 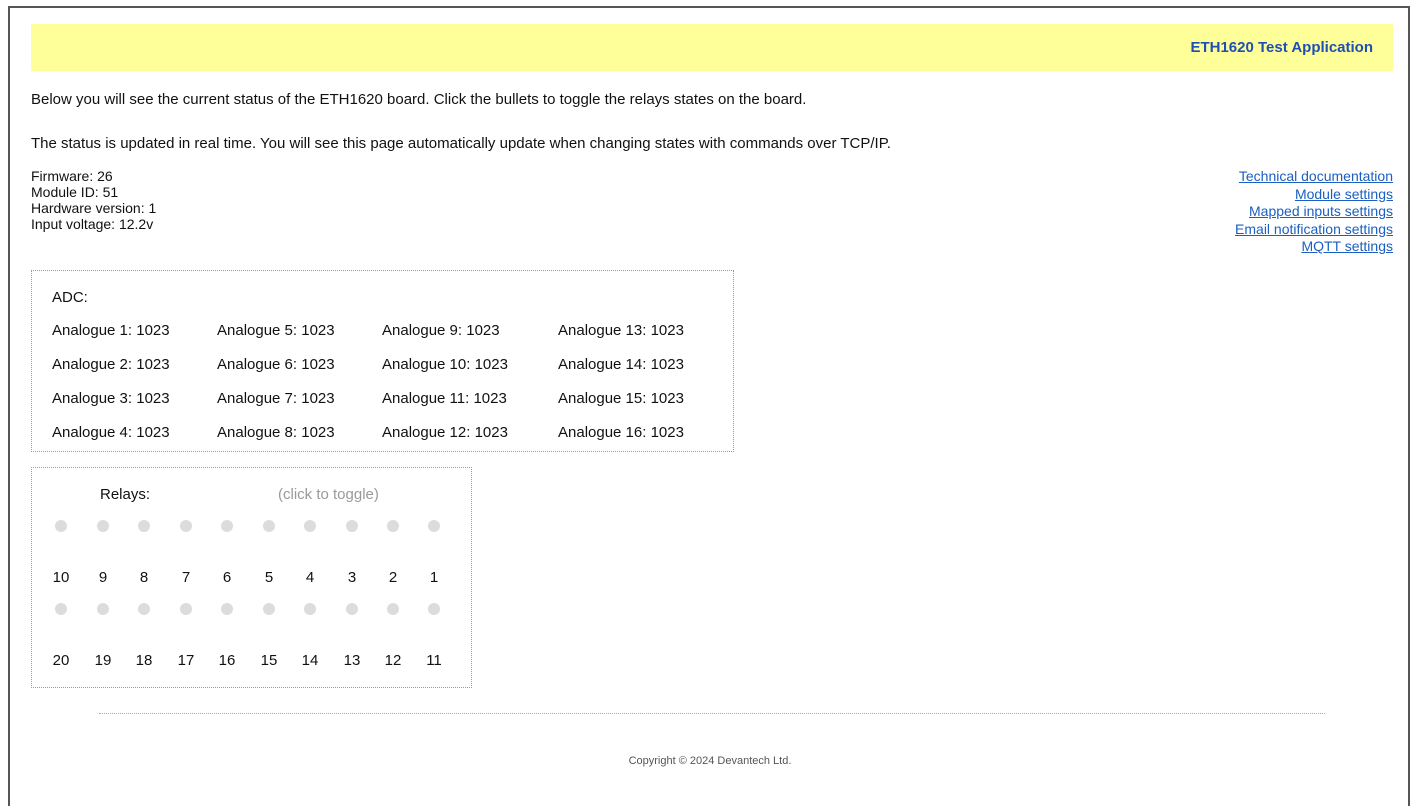 I want to click on relay-11-toggle-bullet, so click(x=434, y=609).